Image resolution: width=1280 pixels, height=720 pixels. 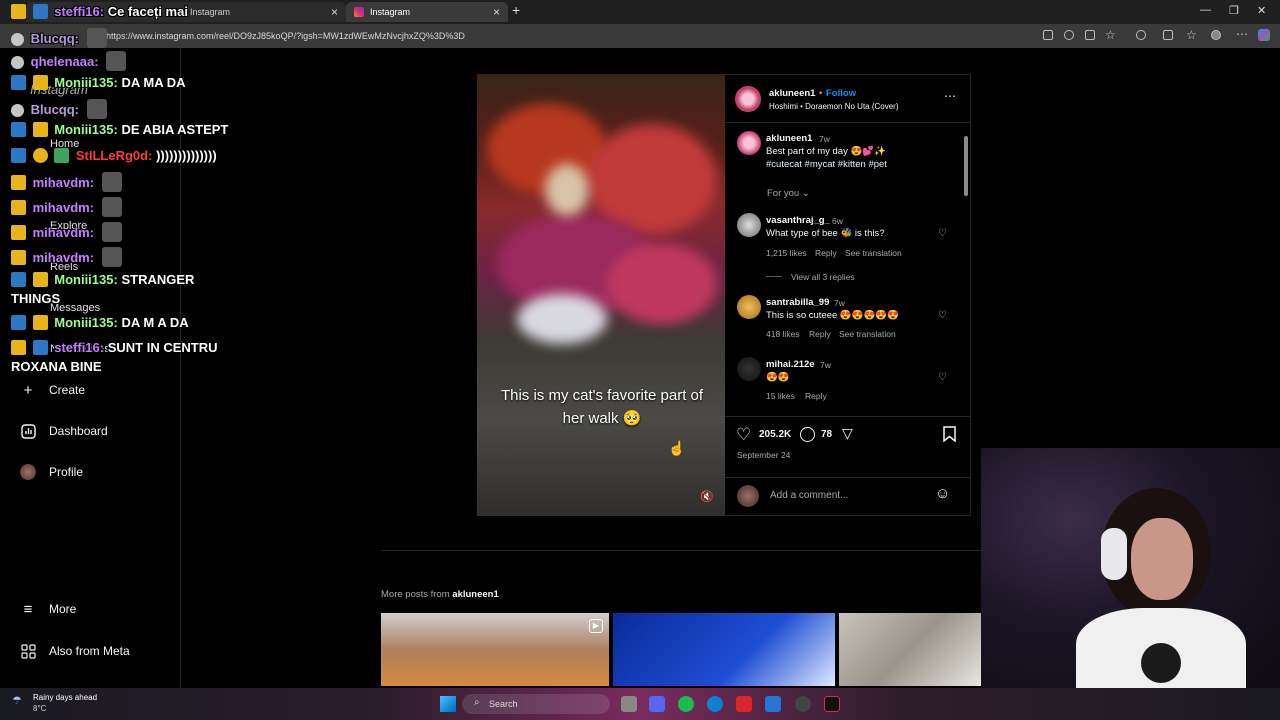 What do you see at coordinates (780, 396) in the screenshot?
I see `comment-likes: 15 likes` at bounding box center [780, 396].